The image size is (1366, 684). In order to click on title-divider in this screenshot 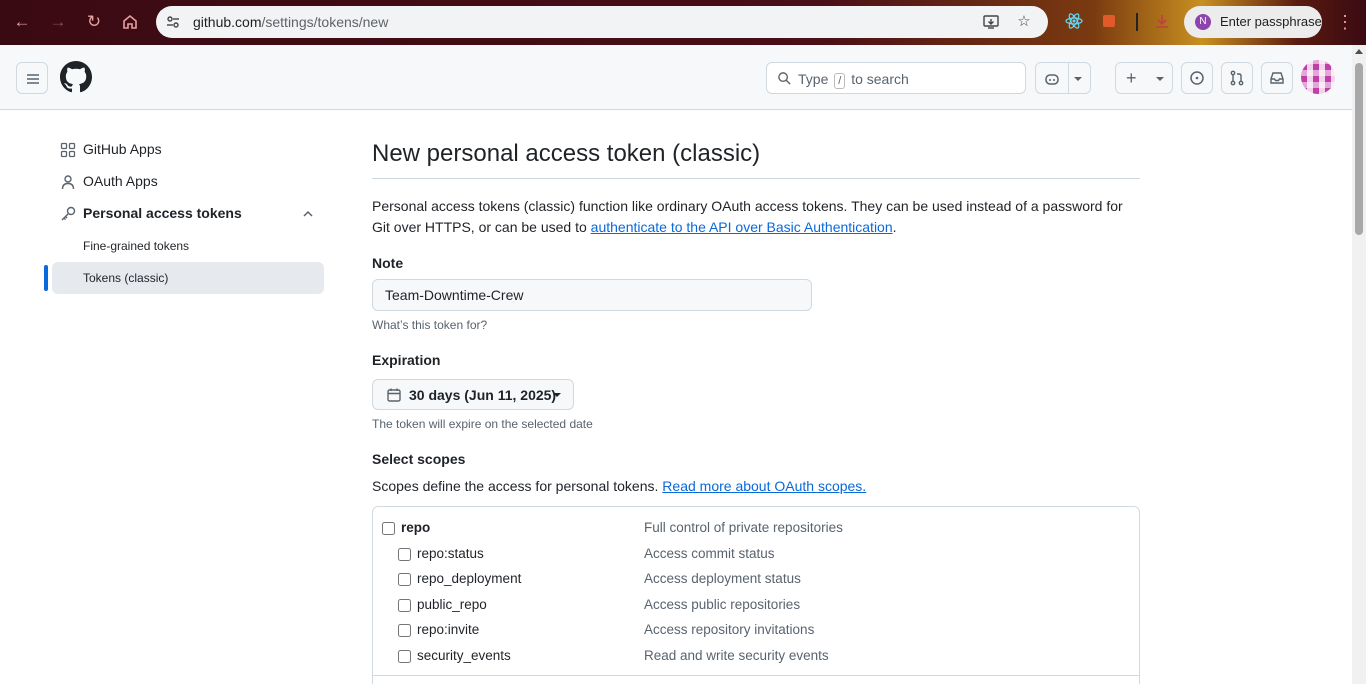, I will do `click(756, 178)`.